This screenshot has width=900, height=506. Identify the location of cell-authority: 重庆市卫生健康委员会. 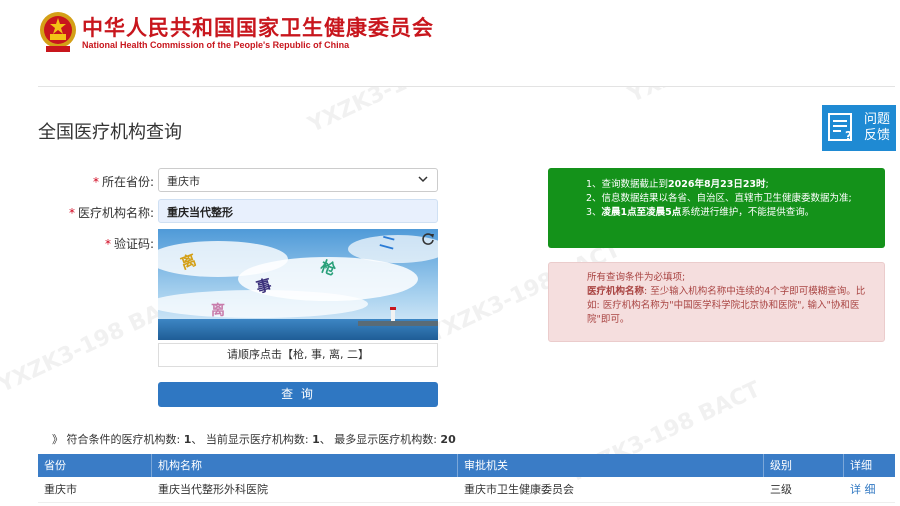
(519, 489).